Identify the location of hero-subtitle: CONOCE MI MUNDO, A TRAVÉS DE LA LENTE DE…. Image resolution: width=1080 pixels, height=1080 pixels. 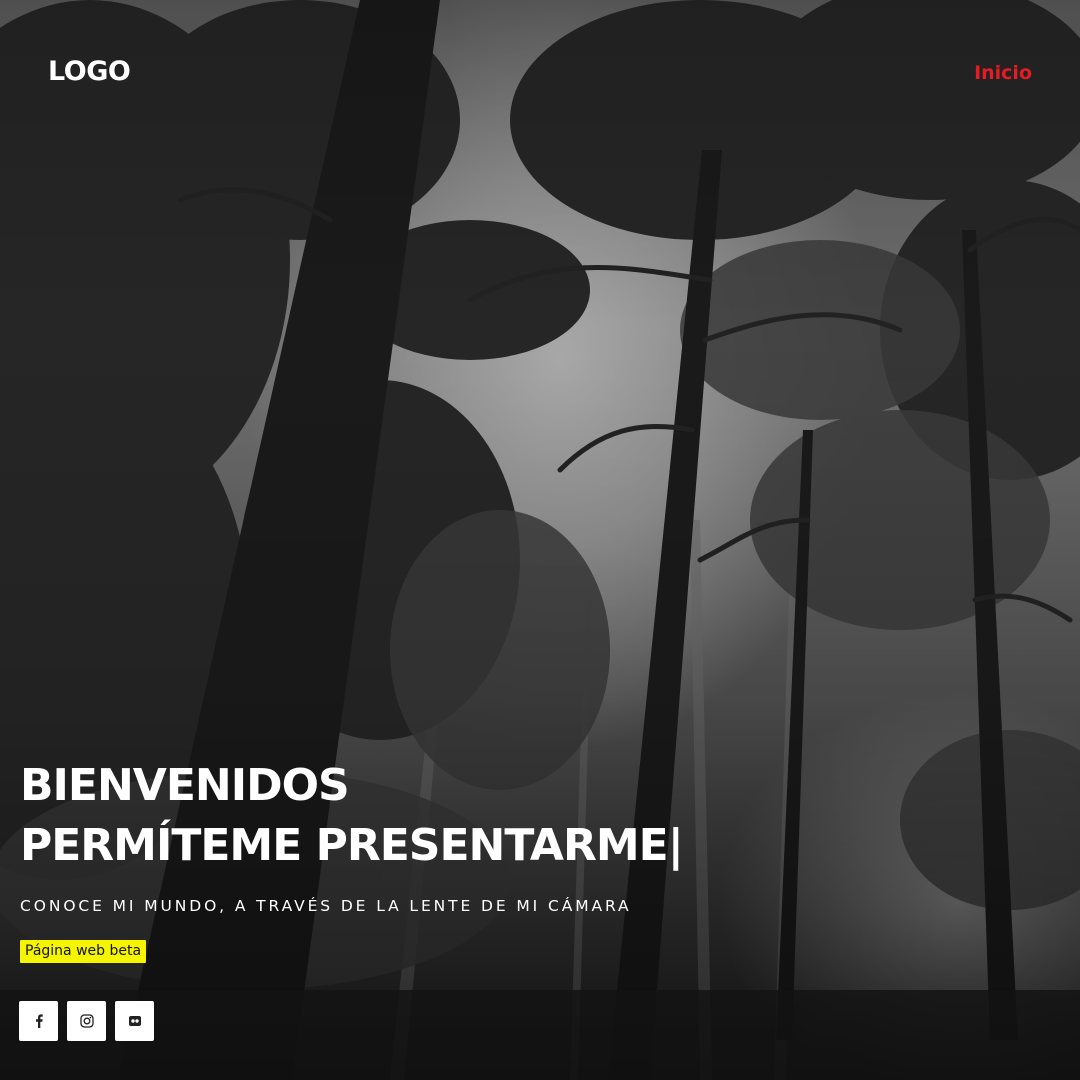
(326, 906).